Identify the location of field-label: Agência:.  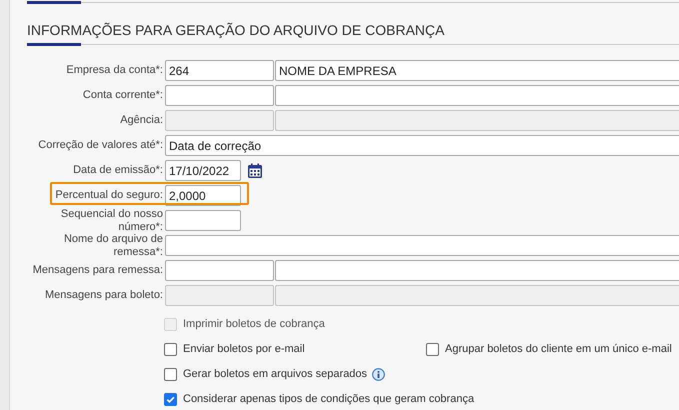
(141, 120).